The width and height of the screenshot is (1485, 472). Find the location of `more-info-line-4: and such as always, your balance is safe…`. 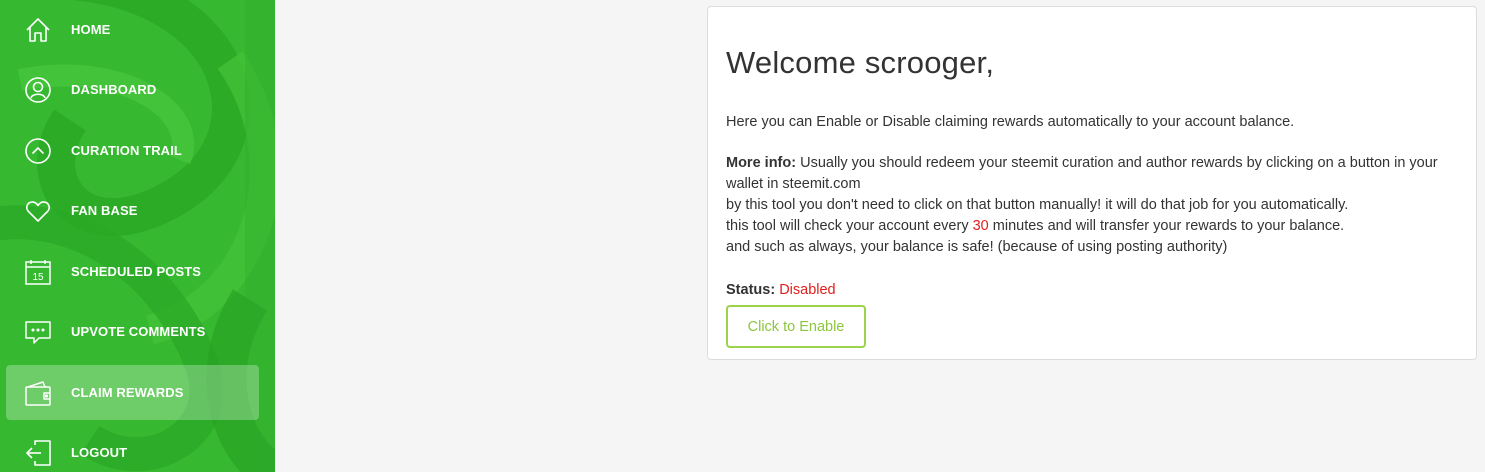

more-info-line-4: and such as always, your balance is safe… is located at coordinates (977, 247).